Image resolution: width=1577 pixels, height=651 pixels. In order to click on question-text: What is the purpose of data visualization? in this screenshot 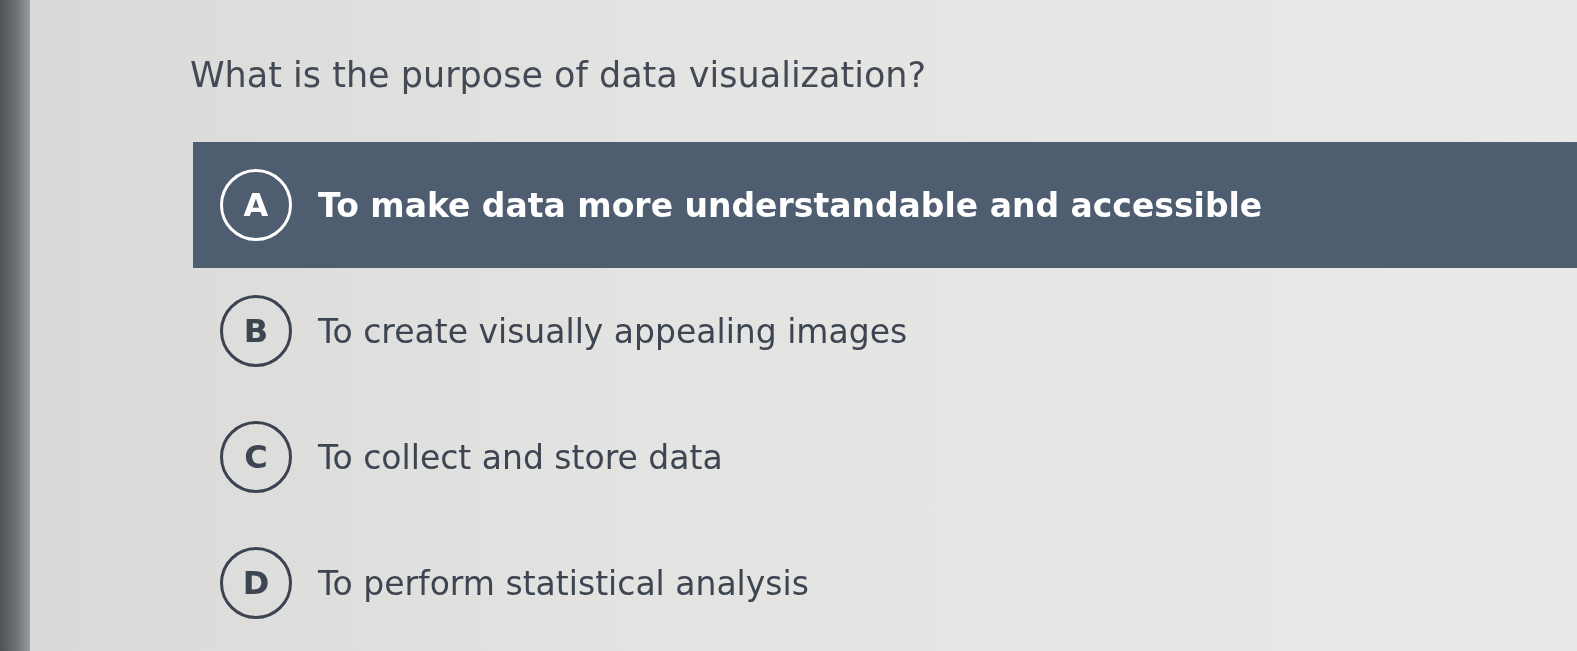, I will do `click(559, 75)`.